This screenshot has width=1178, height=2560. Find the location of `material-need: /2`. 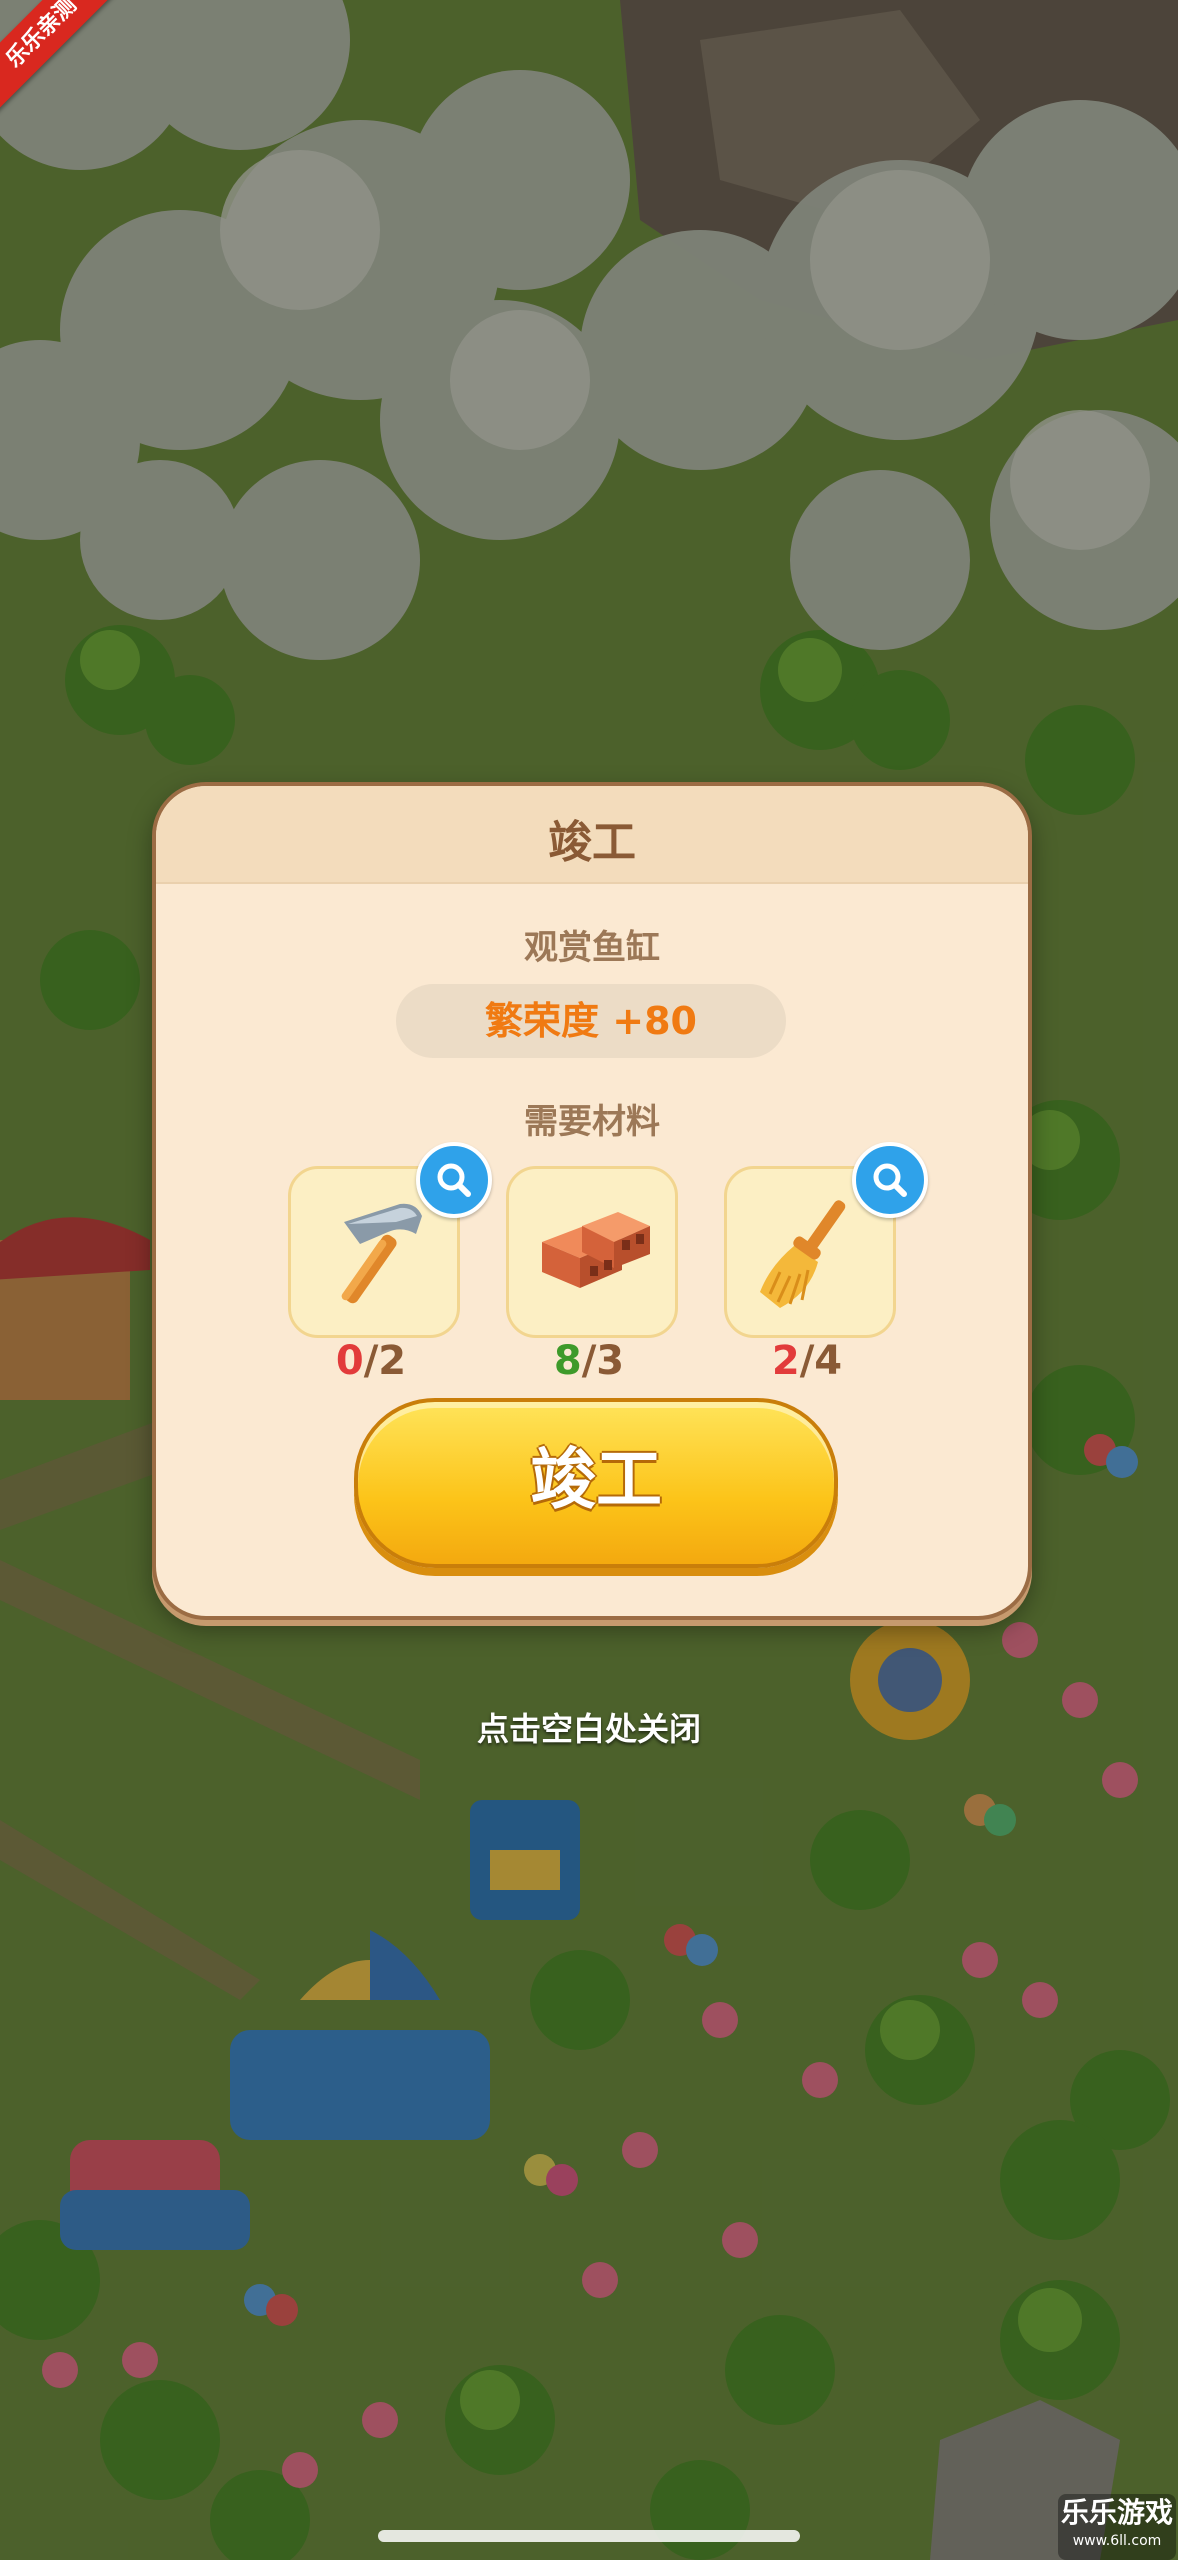

material-need: /2 is located at coordinates (385, 1361).